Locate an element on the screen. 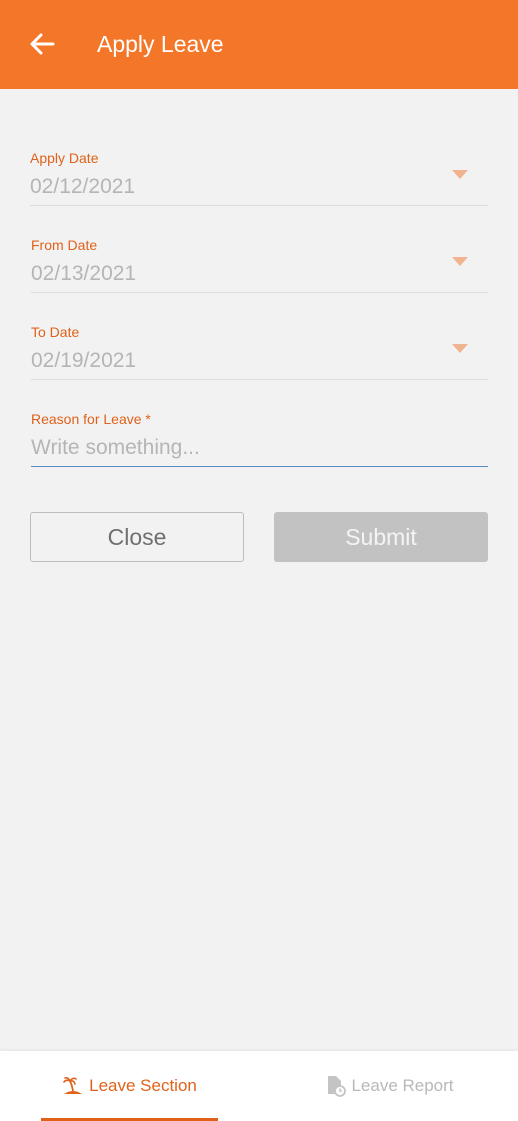 This screenshot has height=1121, width=518. island-icon is located at coordinates (73, 1085).